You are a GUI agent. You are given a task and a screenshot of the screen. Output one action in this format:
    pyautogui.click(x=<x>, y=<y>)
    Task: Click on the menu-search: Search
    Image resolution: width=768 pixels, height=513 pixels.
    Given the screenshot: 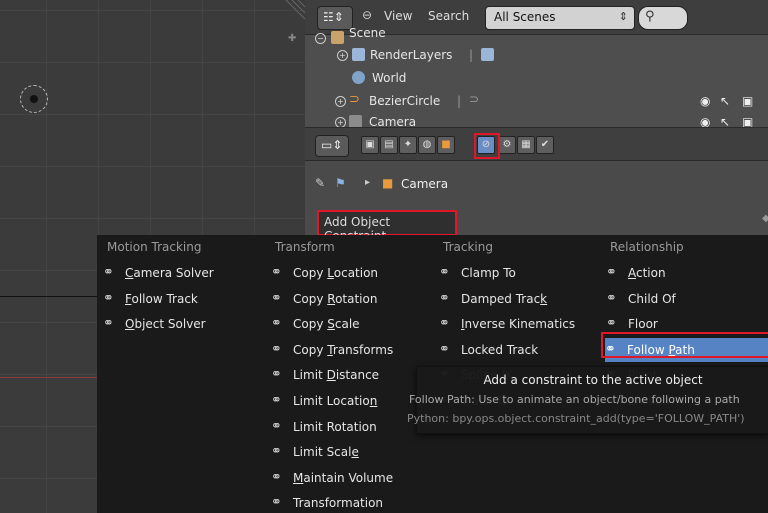 What is the action you would take?
    pyautogui.click(x=448, y=16)
    